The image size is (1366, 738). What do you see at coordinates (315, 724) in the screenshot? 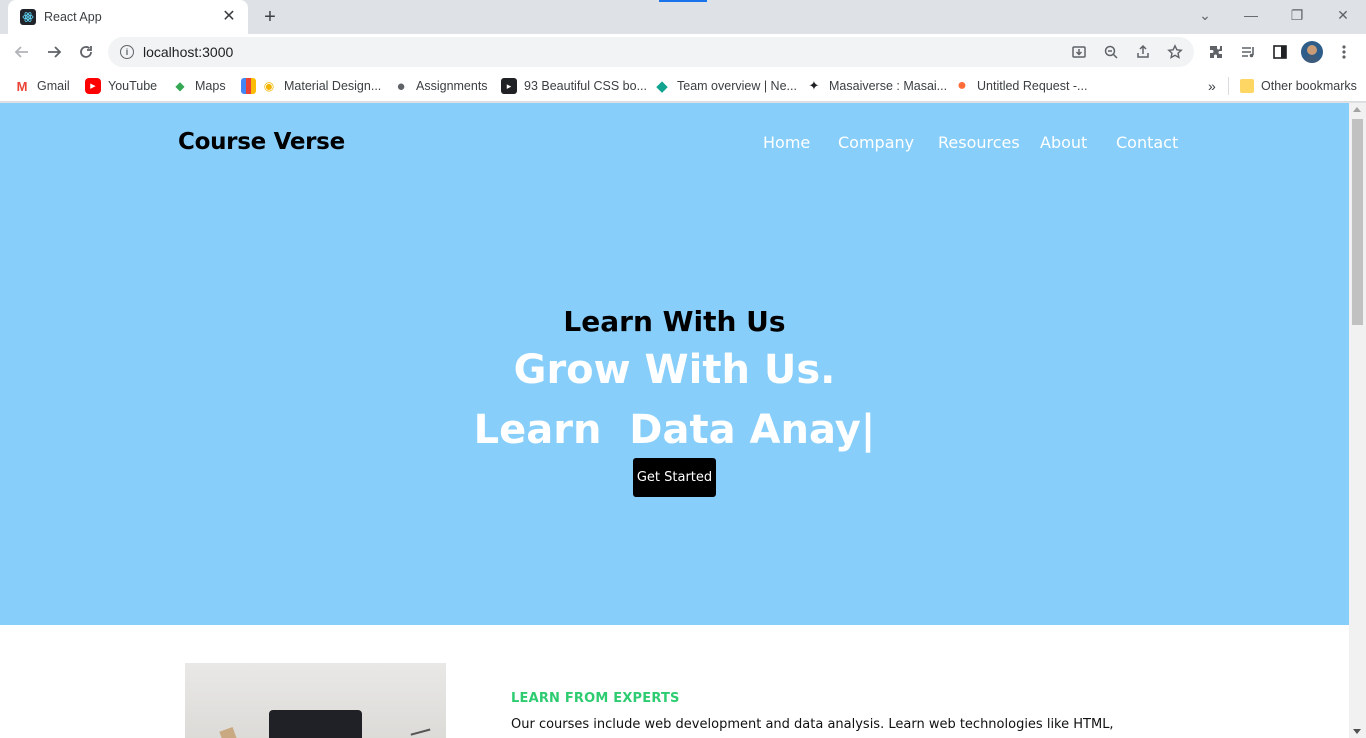
I see `laptop-shape` at bounding box center [315, 724].